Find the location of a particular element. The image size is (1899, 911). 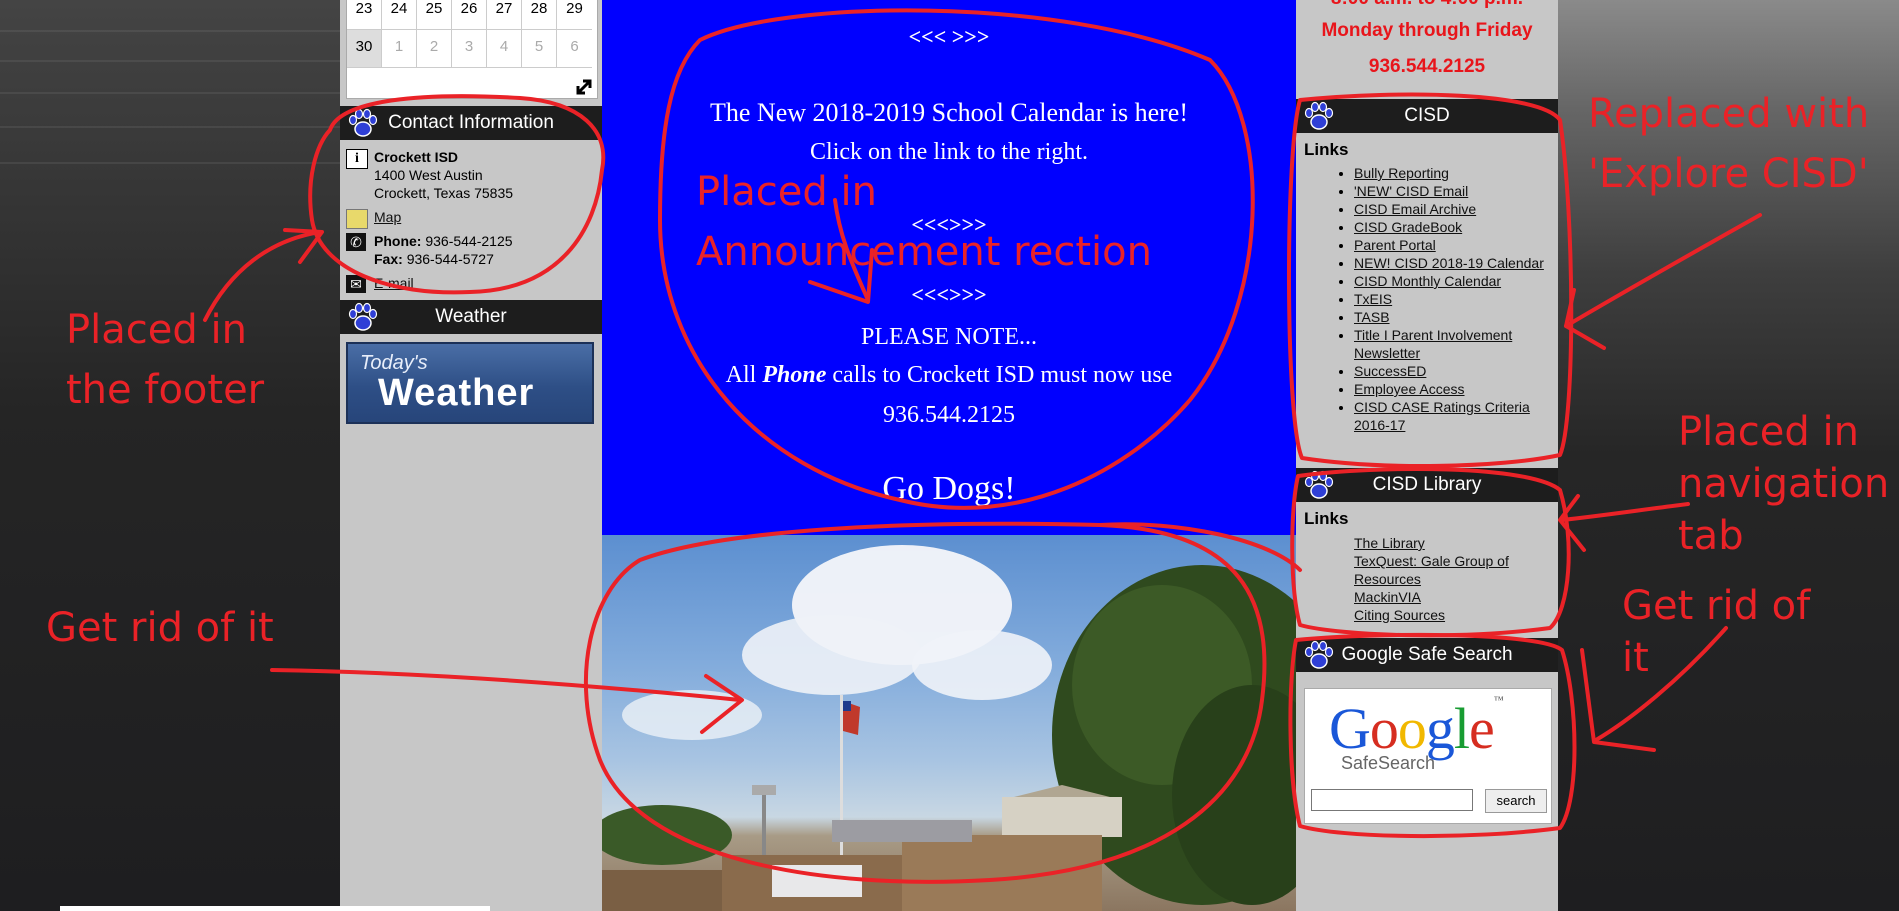

calendar-week: 23 24 25 26 27 28 29 is located at coordinates (472, 15).